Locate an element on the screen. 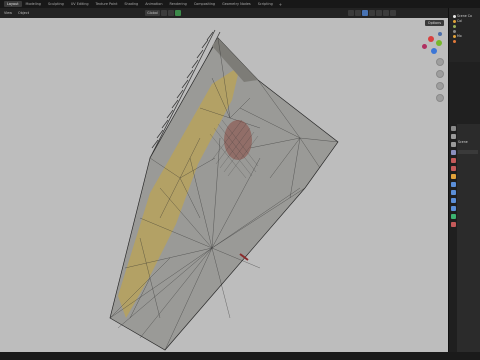 This screenshot has height=360, width=480. gizmo-x-axis is located at coordinates (431, 39).